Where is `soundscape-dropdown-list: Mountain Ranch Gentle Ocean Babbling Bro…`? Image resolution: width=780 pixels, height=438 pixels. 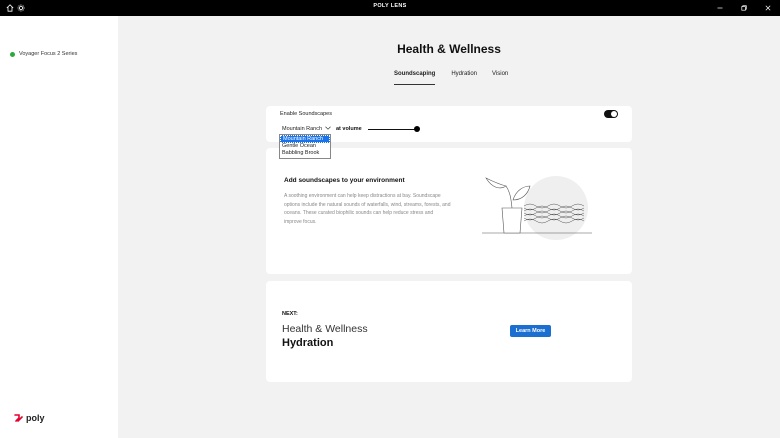 soundscape-dropdown-list: Mountain Ranch Gentle Ocean Babbling Bro… is located at coordinates (305, 146).